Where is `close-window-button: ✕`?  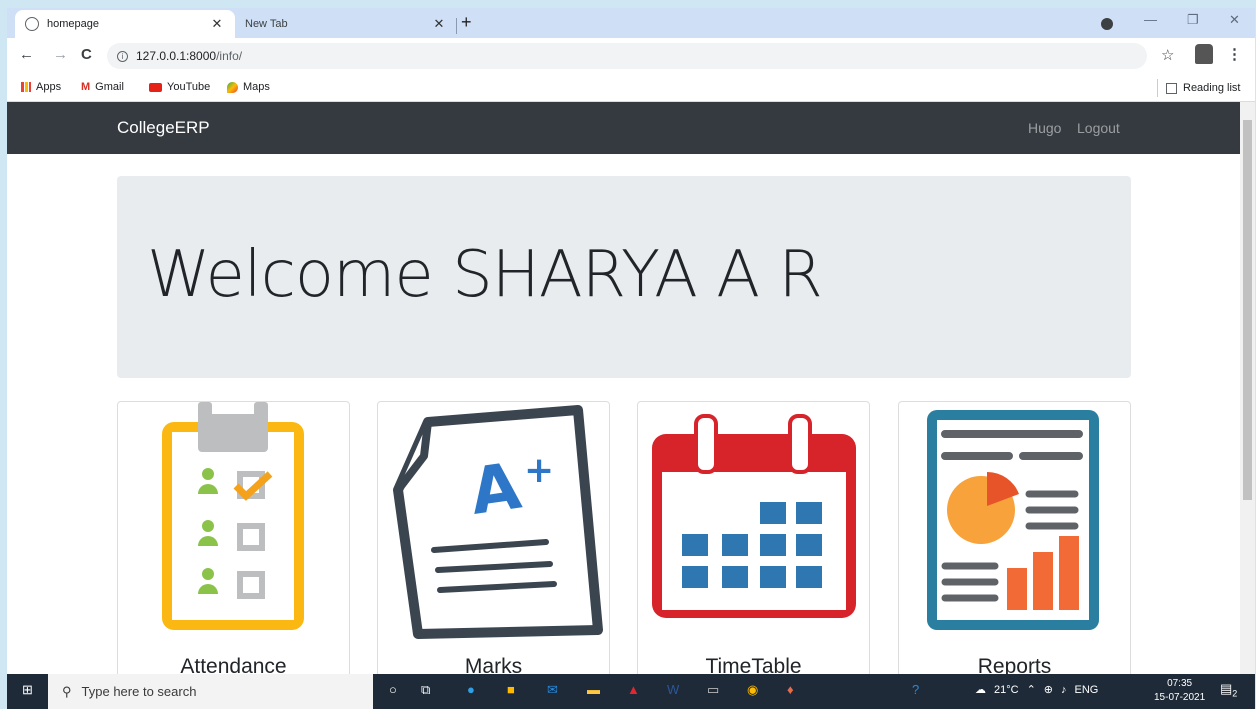 close-window-button: ✕ is located at coordinates (1234, 20).